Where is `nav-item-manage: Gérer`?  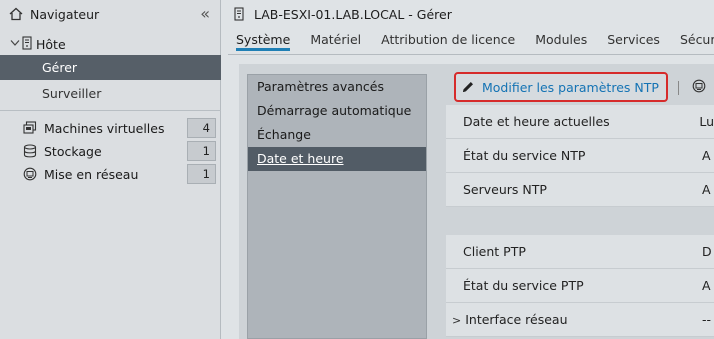
nav-item-manage: Gérer is located at coordinates (110, 67).